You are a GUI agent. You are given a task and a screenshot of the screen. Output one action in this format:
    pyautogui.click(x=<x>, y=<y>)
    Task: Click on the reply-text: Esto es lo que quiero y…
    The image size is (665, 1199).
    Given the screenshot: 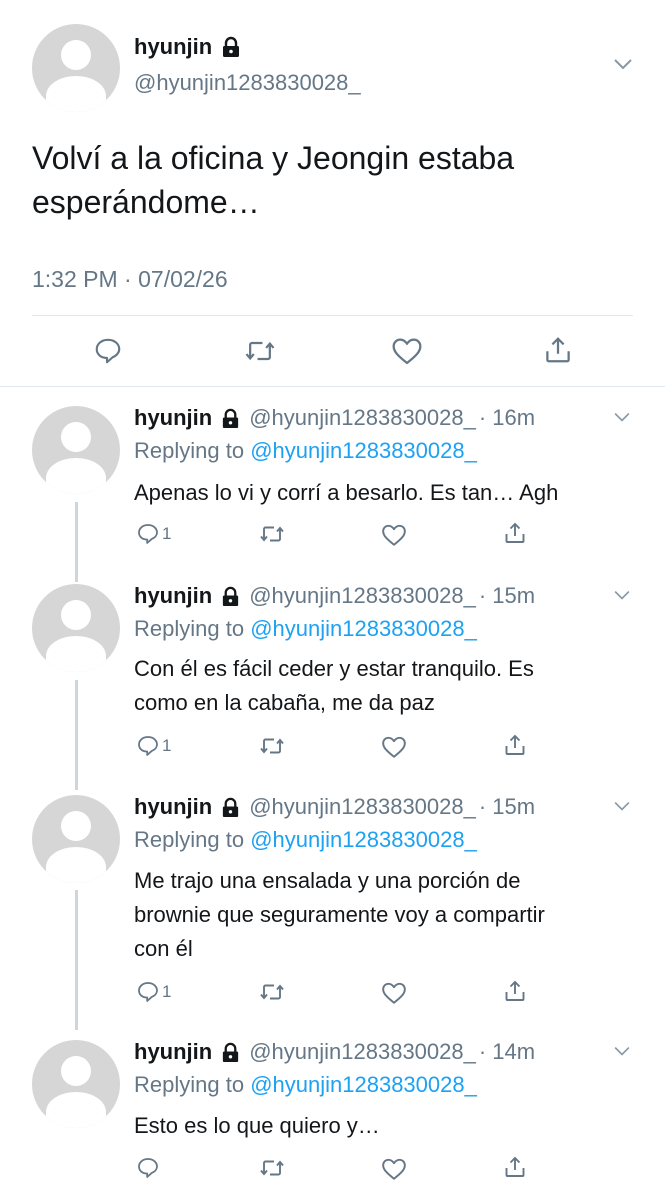 What is the action you would take?
    pyautogui.click(x=389, y=1126)
    